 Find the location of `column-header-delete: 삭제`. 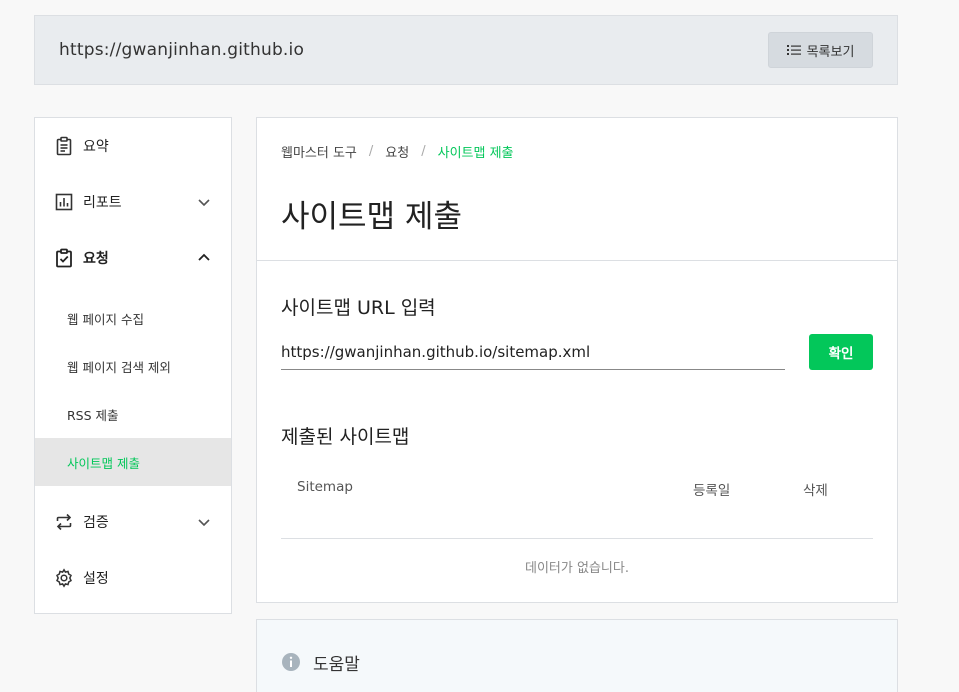

column-header-delete: 삭제 is located at coordinates (815, 491).